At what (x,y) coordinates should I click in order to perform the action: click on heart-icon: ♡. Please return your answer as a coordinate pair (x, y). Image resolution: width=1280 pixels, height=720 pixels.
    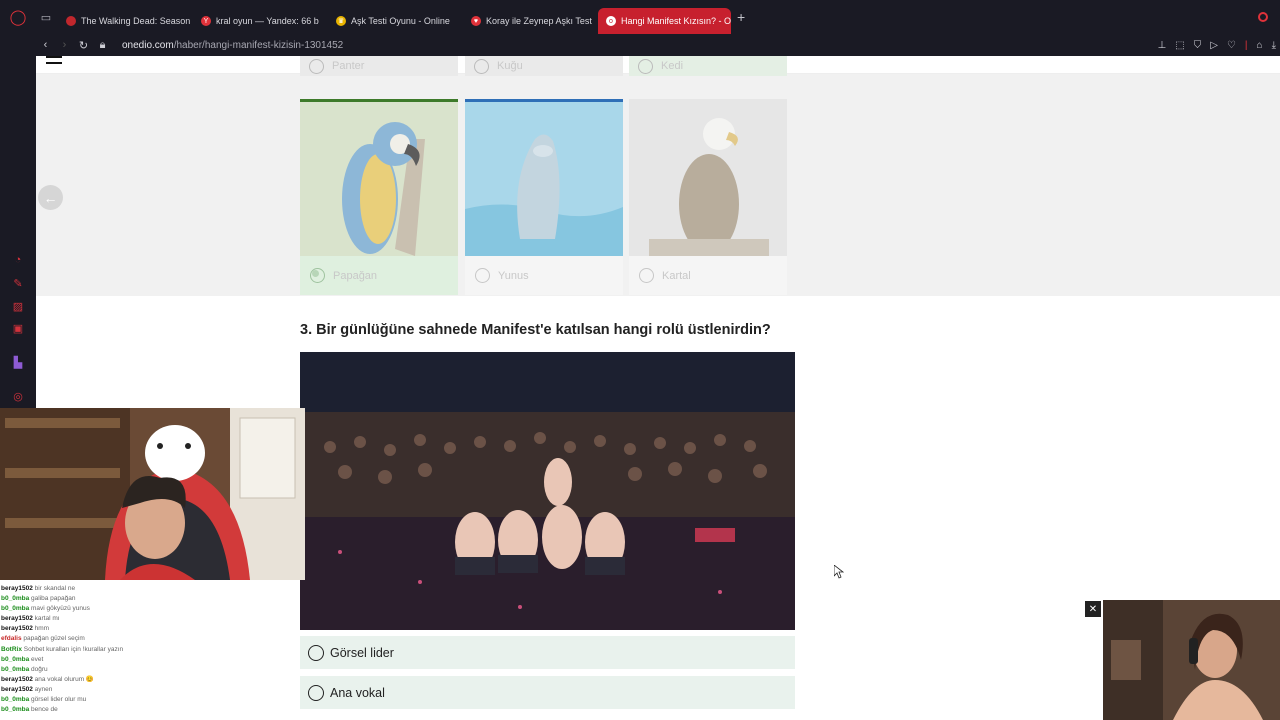
    Looking at the image, I should click on (1231, 45).